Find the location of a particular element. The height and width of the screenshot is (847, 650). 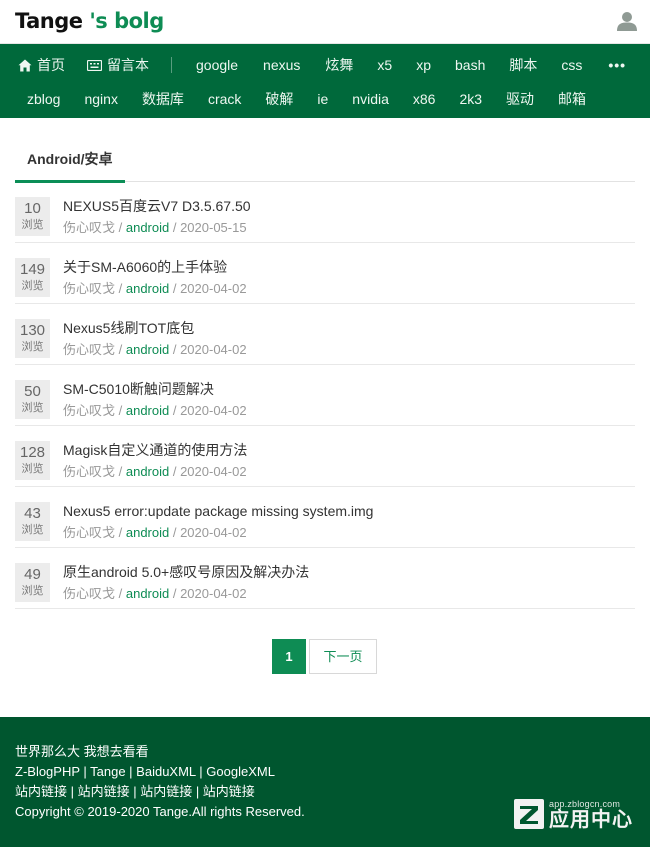

pagination: 1 下一页 is located at coordinates (325, 661).